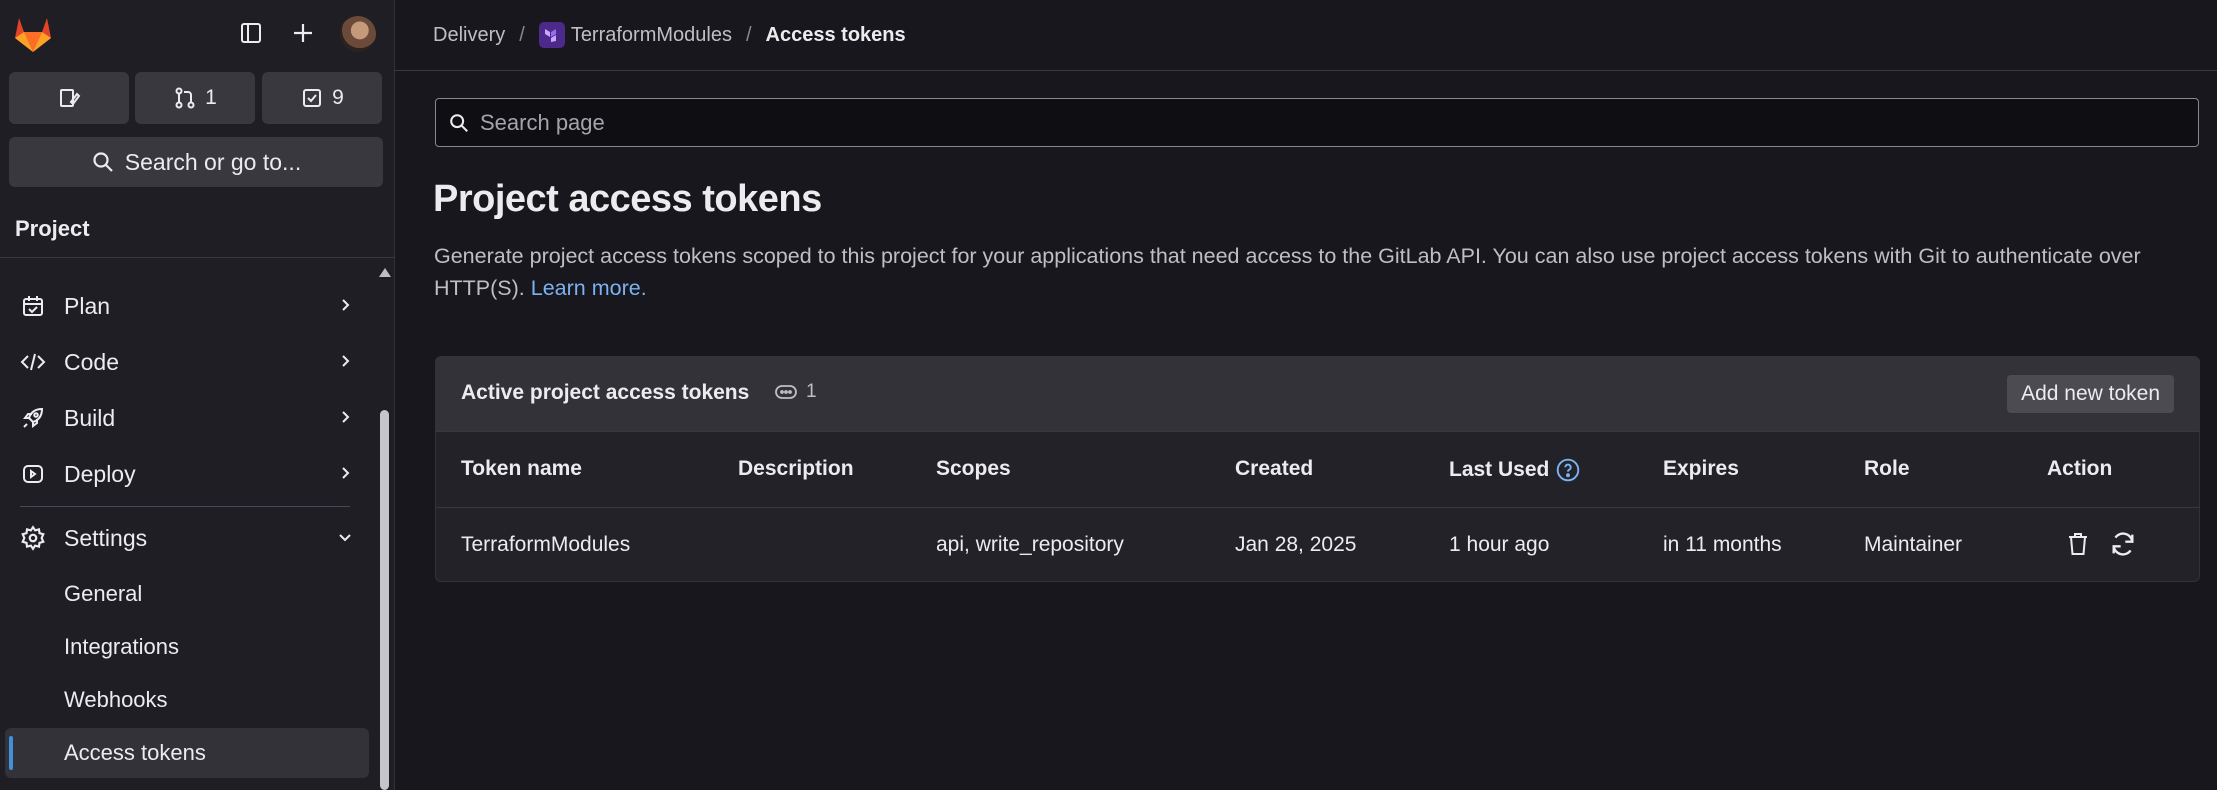 The height and width of the screenshot is (790, 2217). Describe the element at coordinates (33, 418) in the screenshot. I see `rocket-icon` at that location.